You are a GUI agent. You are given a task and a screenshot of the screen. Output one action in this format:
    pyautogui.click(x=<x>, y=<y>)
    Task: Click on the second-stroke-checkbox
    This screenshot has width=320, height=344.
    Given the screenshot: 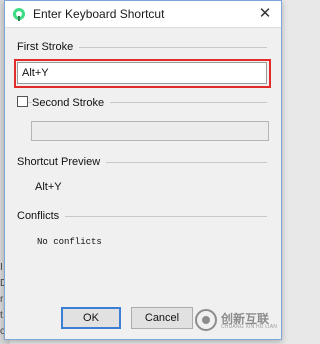 What is the action you would take?
    pyautogui.click(x=22, y=101)
    